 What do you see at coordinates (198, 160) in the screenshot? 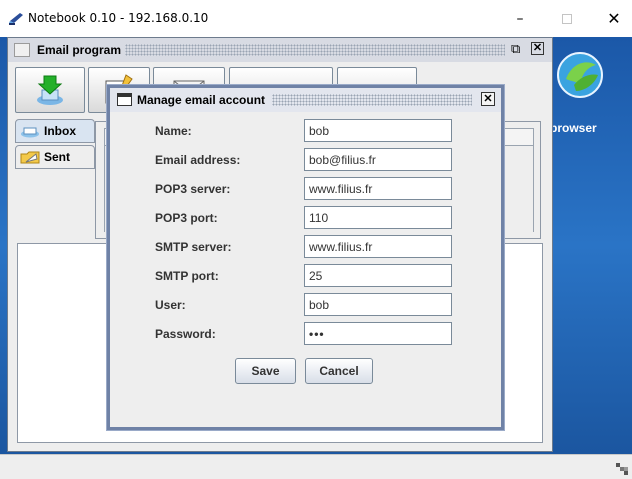
I see `email-address-label: Email address:` at bounding box center [198, 160].